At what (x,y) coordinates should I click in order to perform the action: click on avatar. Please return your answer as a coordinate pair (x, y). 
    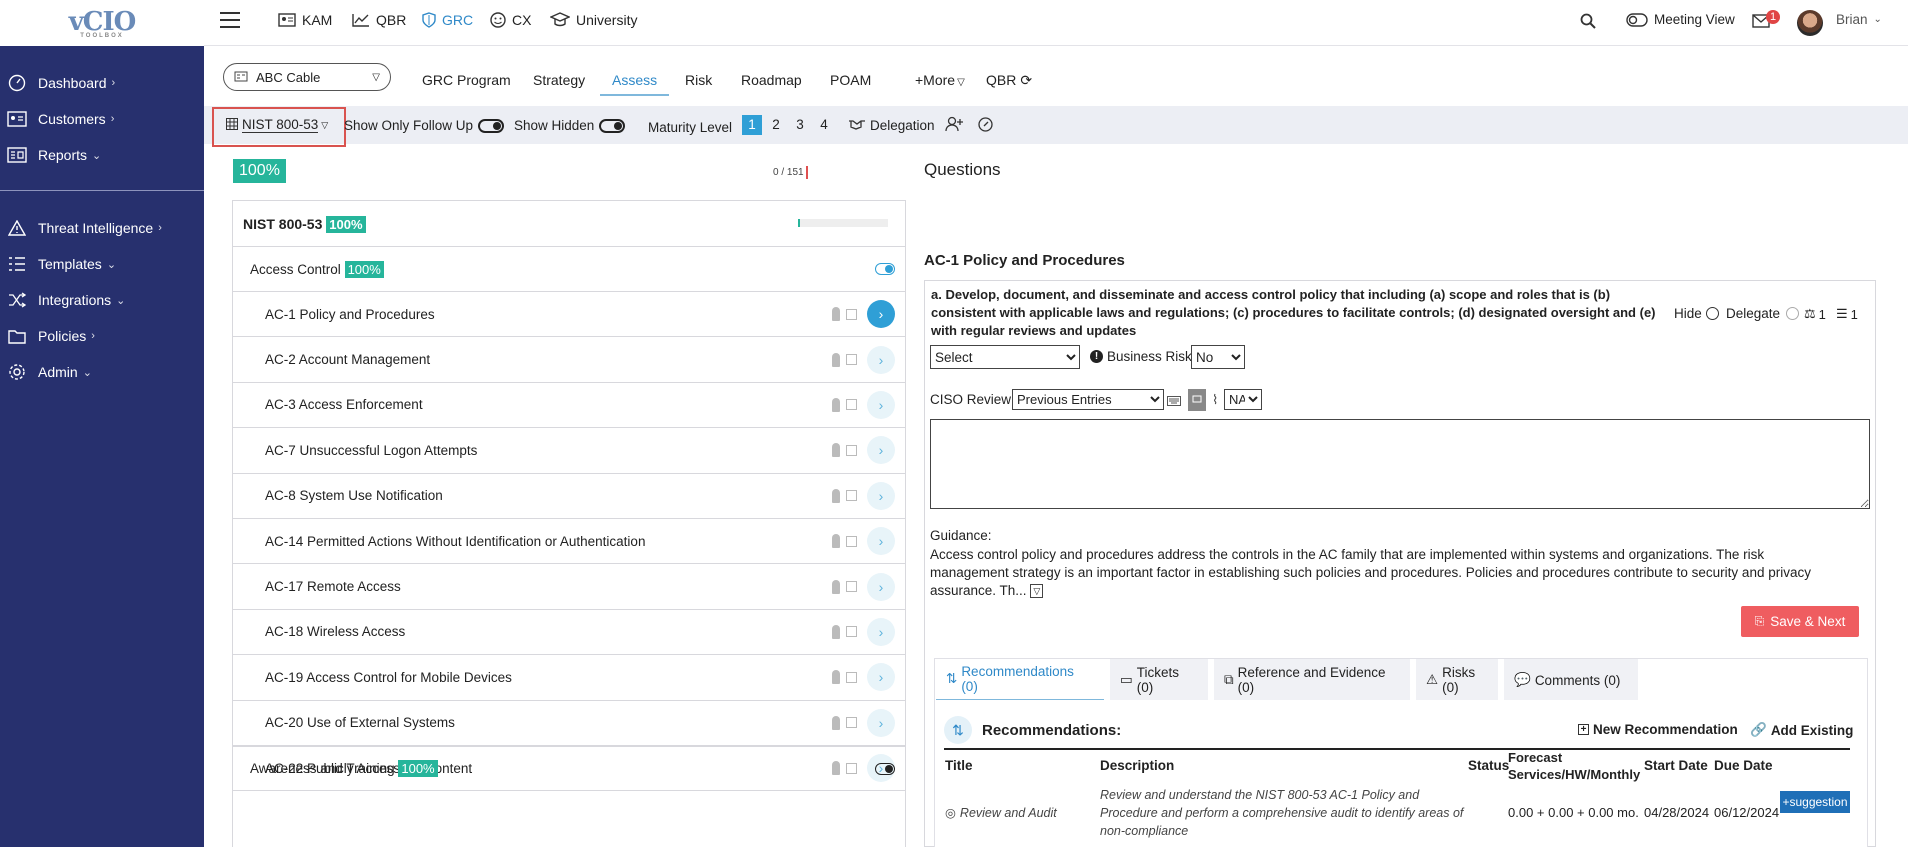
    Looking at the image, I should click on (1810, 23).